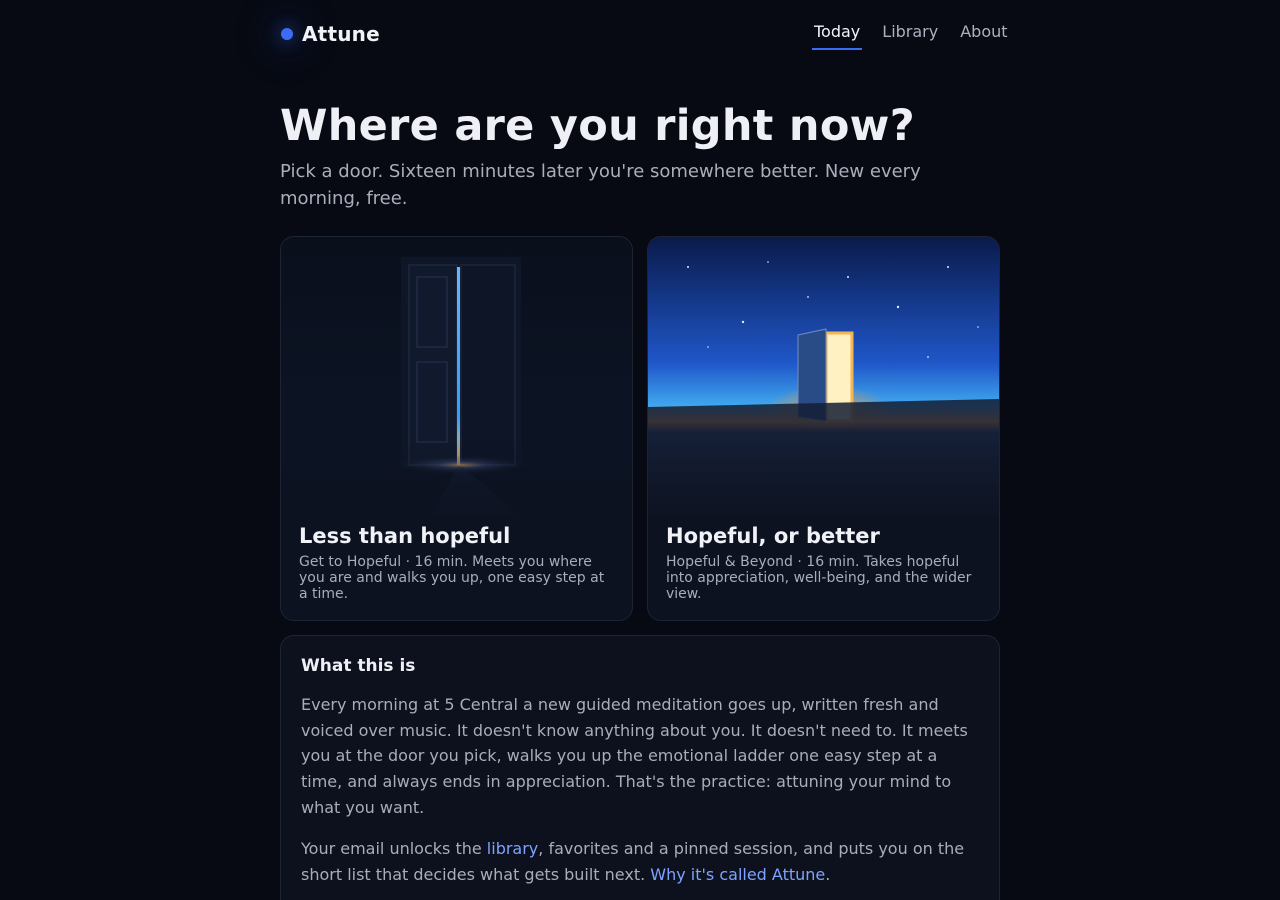 This screenshot has height=900, width=1280. I want to click on door-title: Hopeful, or better, so click(773, 536).